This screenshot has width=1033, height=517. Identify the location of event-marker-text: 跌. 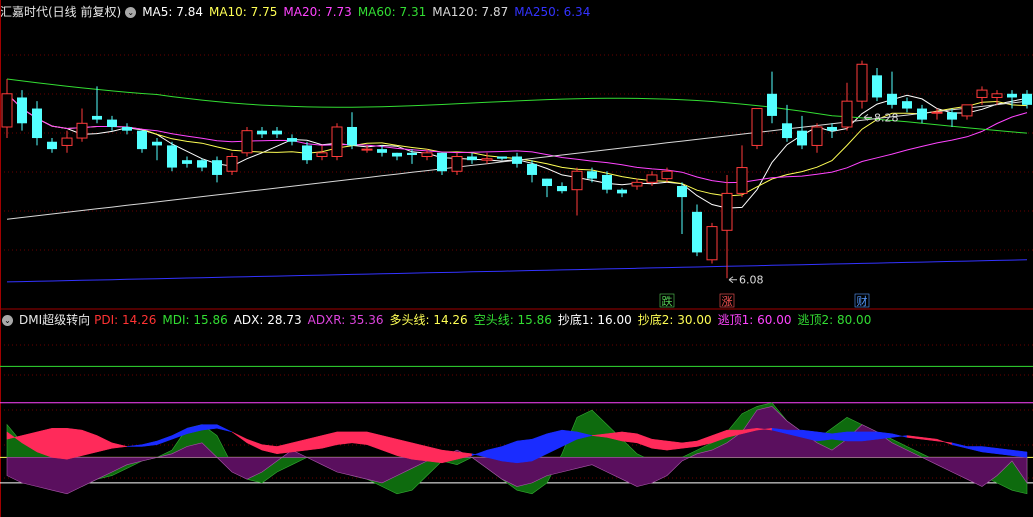
(667, 301).